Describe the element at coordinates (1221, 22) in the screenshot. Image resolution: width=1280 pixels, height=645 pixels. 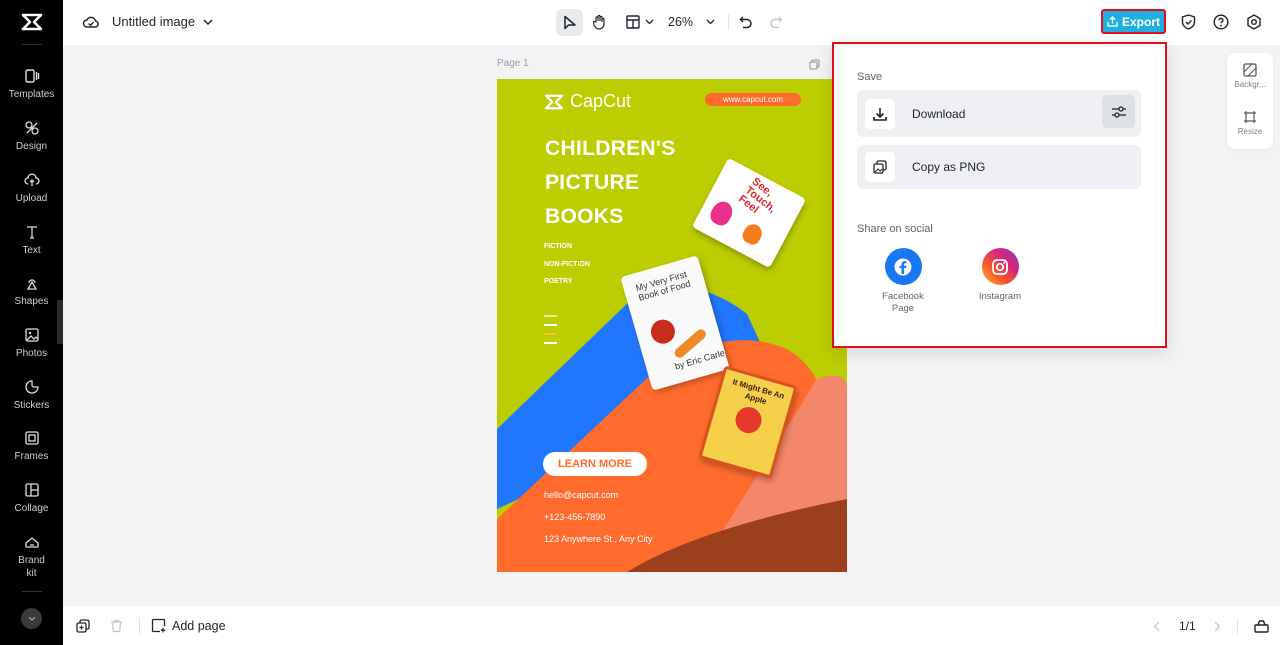
I see `help-button` at that location.